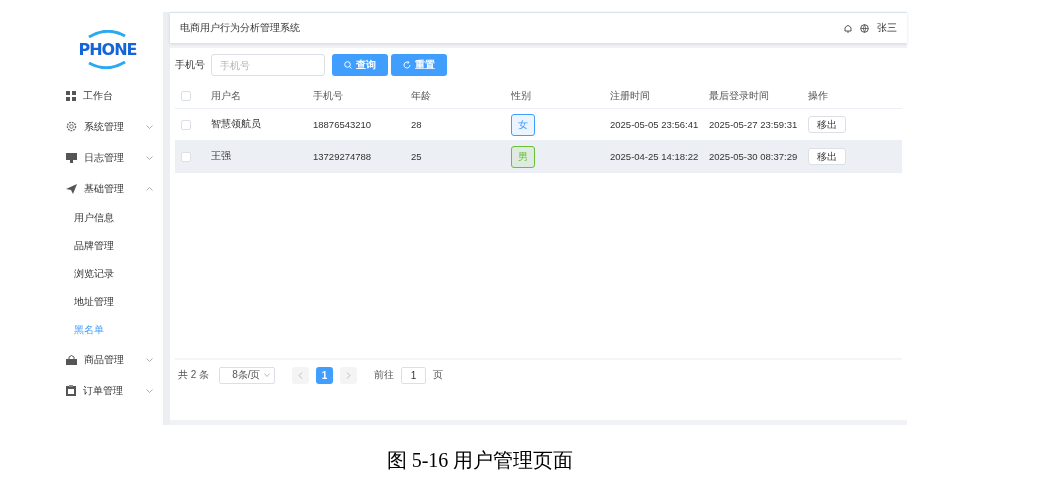 The image size is (1056, 491). I want to click on gender-tag: 男, so click(523, 156).